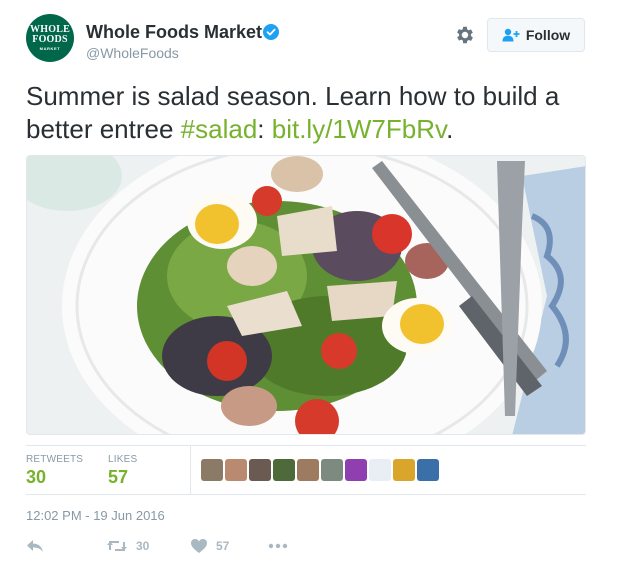 This screenshot has width=619, height=578. I want to click on gear-icon, so click(465, 35).